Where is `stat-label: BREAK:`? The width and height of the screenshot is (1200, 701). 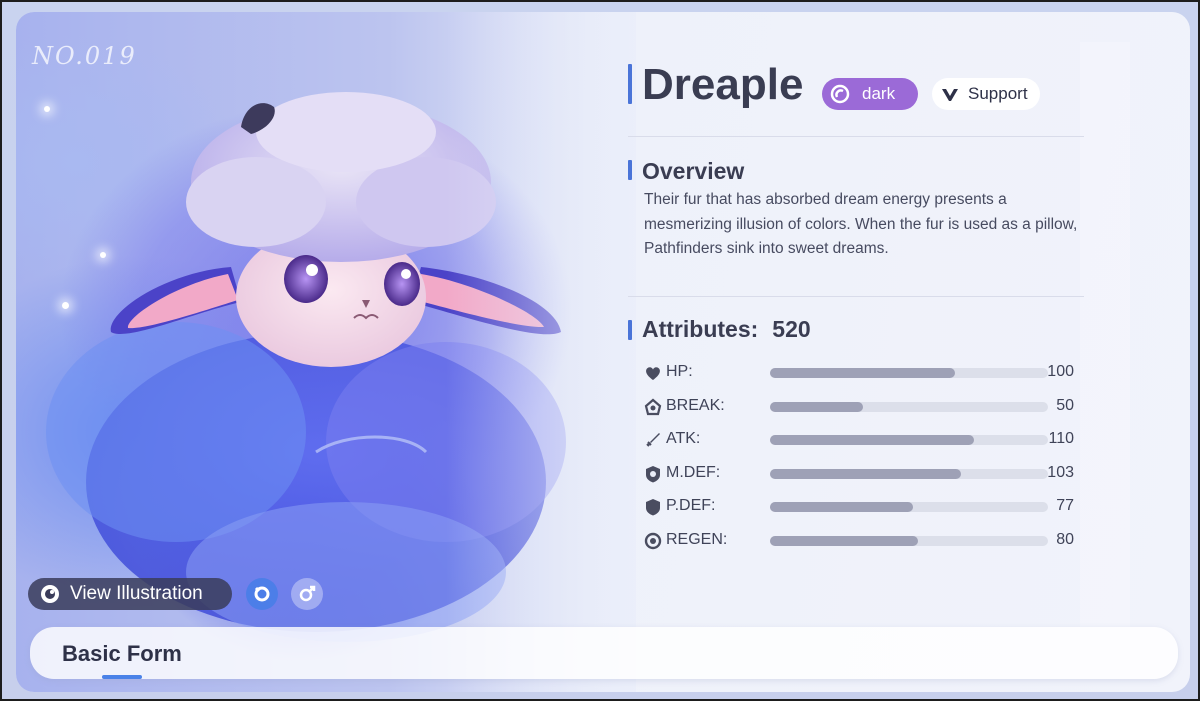 stat-label: BREAK: is located at coordinates (695, 405).